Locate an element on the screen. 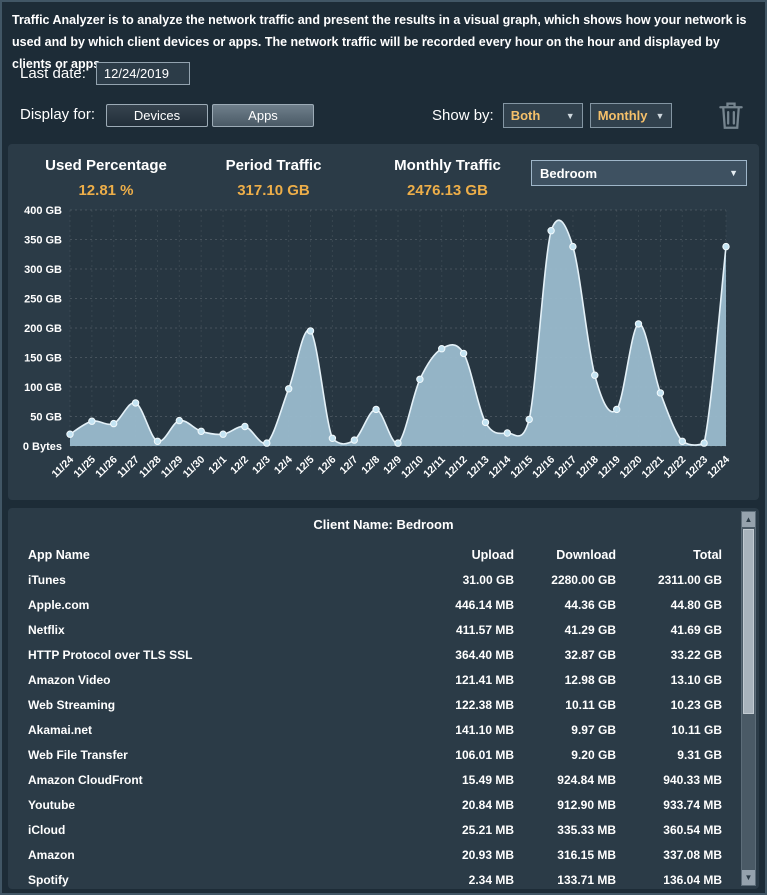  download-cell: 9.20 GB is located at coordinates (593, 754).